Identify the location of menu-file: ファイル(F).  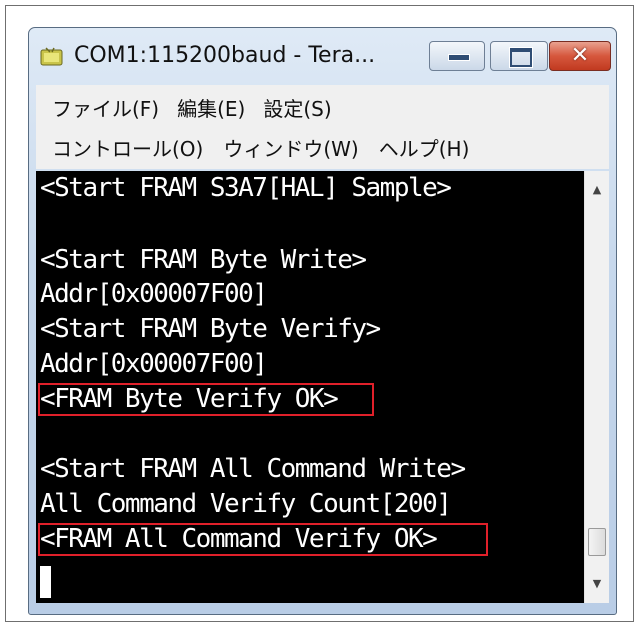
(105, 107).